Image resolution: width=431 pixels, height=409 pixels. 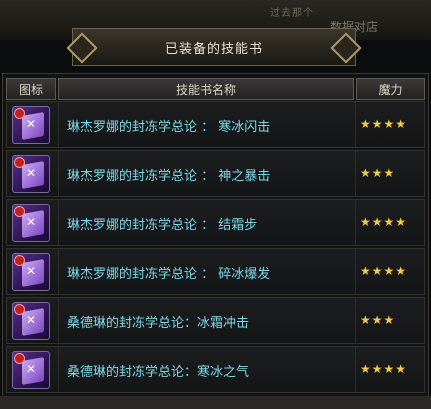 I want to click on header-power: 魔力, so click(x=390, y=89).